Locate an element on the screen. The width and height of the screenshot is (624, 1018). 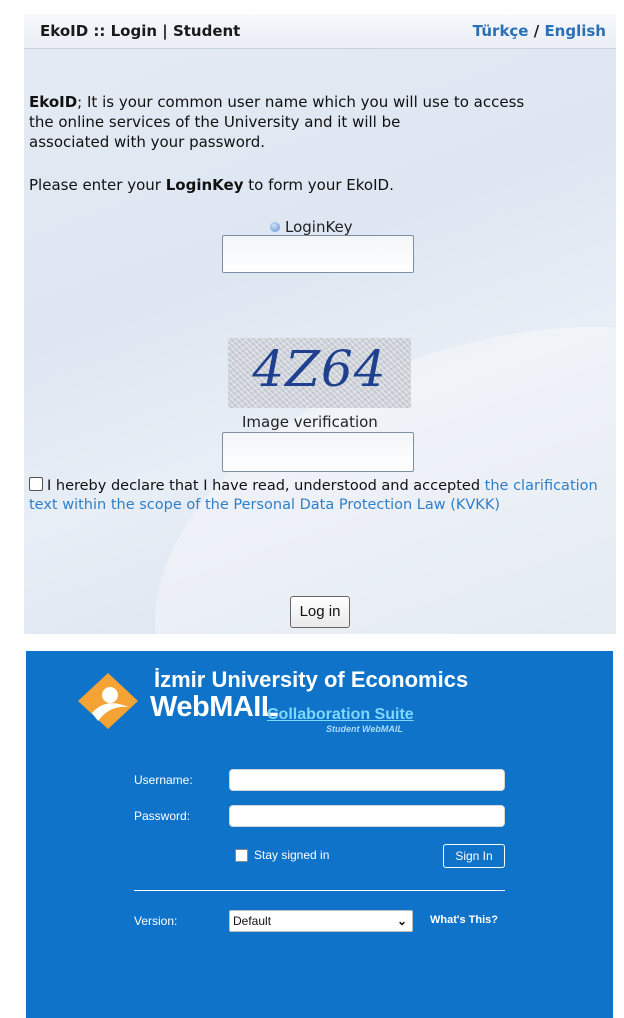
divider is located at coordinates (319, 890).